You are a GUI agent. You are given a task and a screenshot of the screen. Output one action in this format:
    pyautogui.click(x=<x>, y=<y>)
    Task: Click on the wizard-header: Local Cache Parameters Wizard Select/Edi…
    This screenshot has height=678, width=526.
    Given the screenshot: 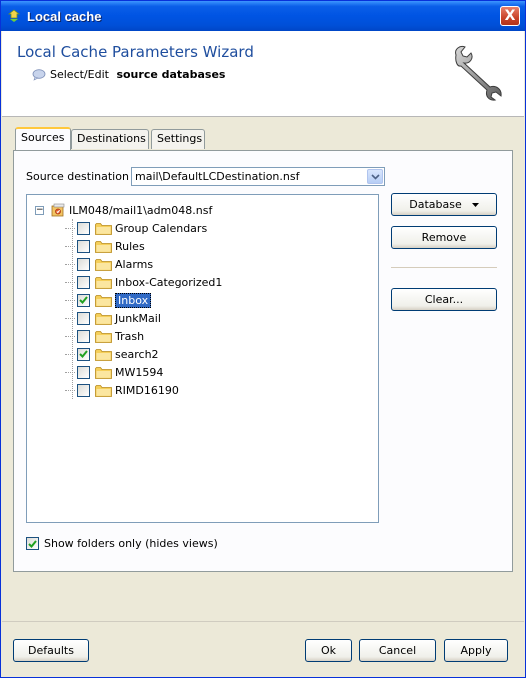 What is the action you would take?
    pyautogui.click(x=263, y=74)
    